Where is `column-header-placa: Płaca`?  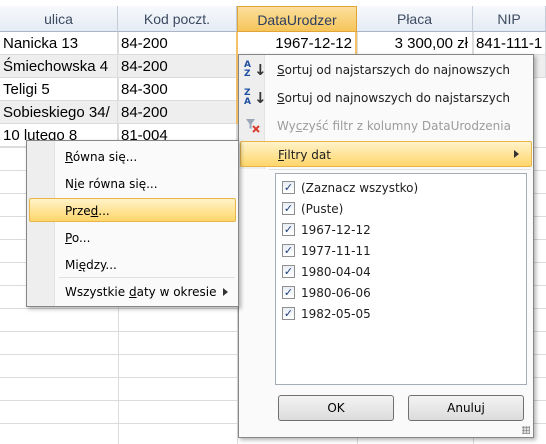 column-header-placa: Płaca is located at coordinates (415, 19).